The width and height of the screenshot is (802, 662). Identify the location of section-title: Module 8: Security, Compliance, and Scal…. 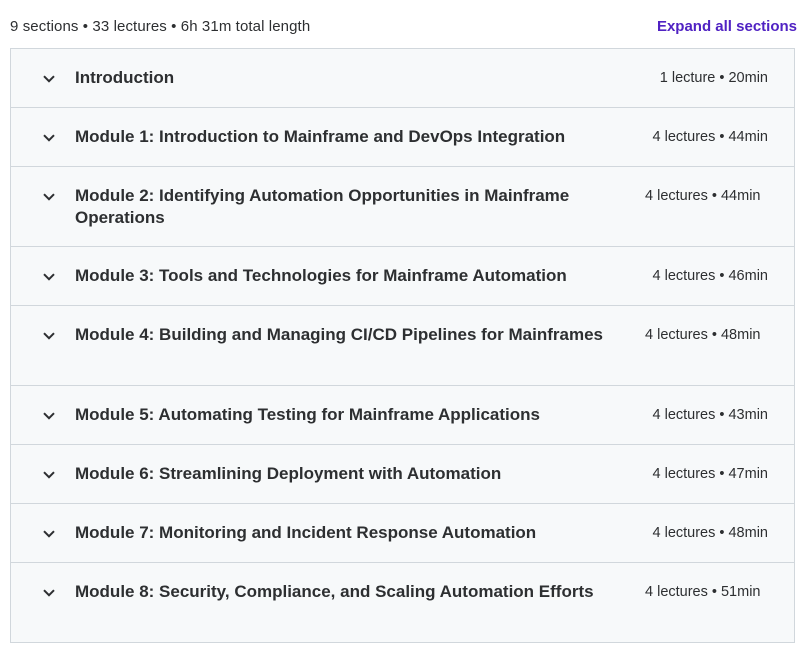
(334, 591).